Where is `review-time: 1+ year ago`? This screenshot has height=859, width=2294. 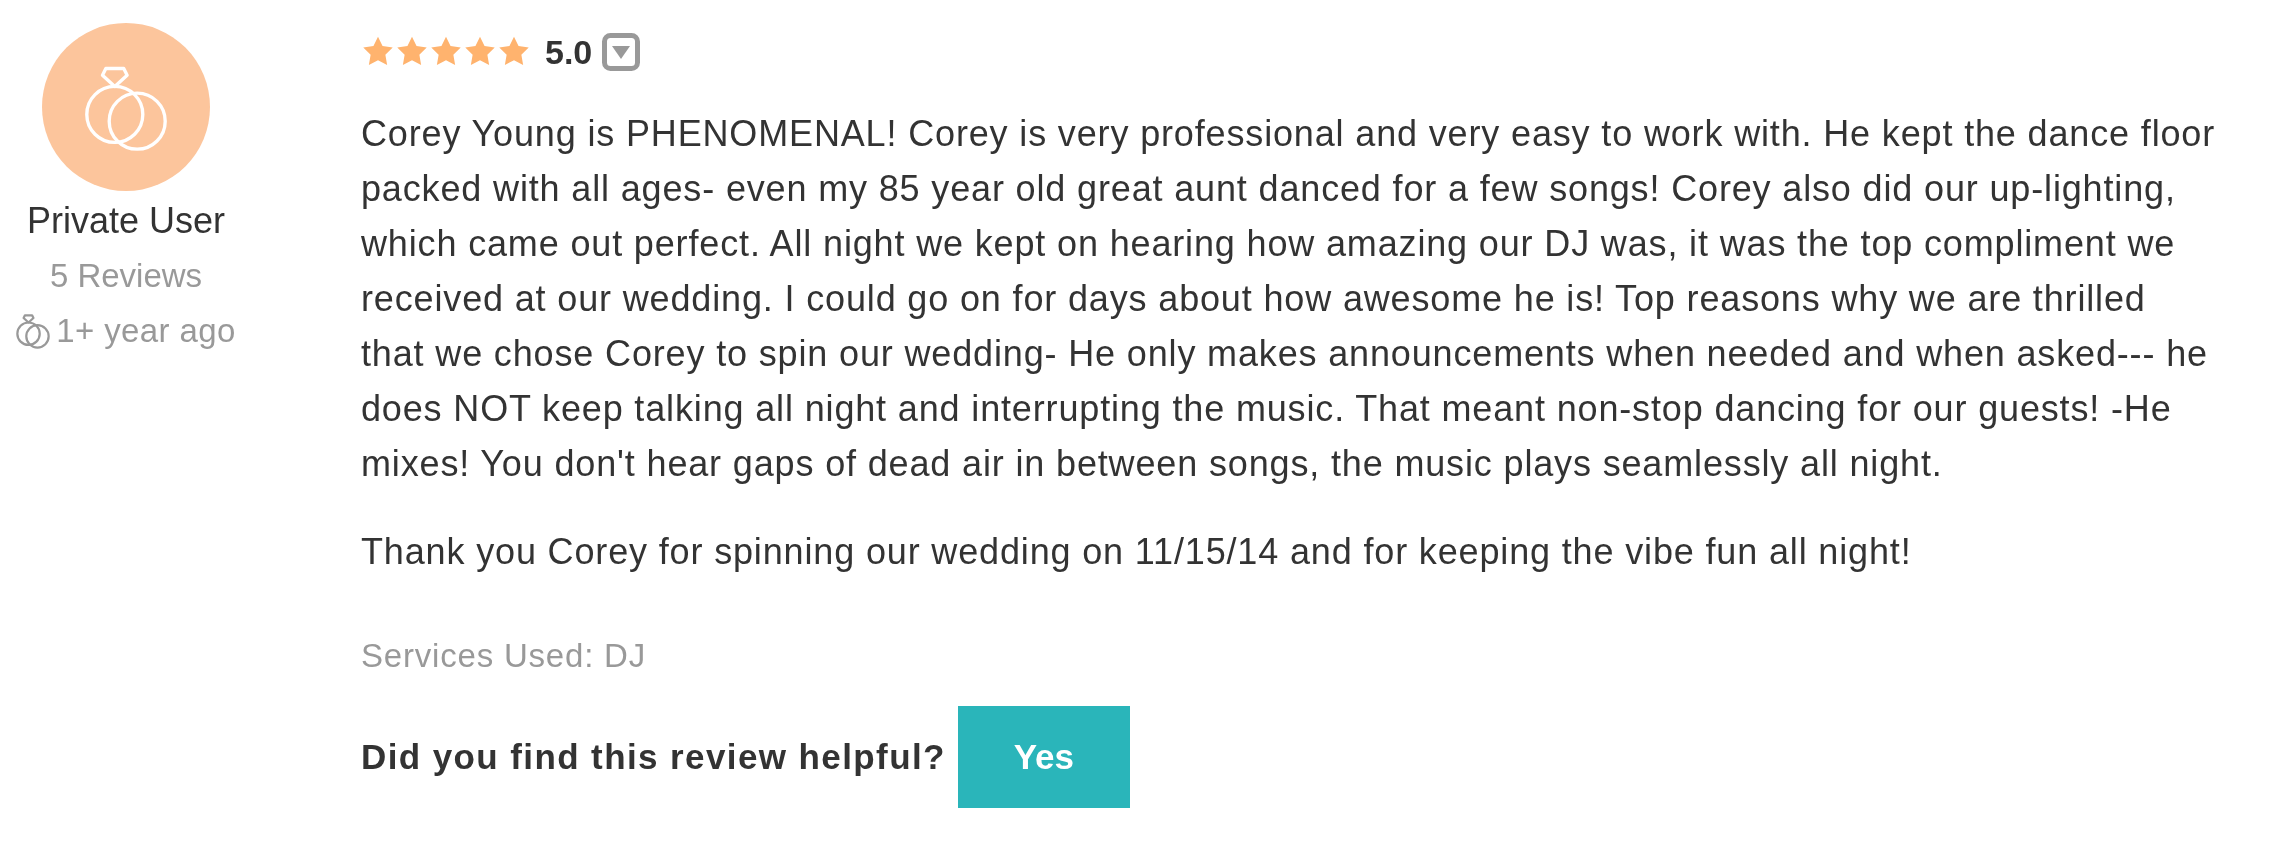 review-time: 1+ year ago is located at coordinates (146, 331).